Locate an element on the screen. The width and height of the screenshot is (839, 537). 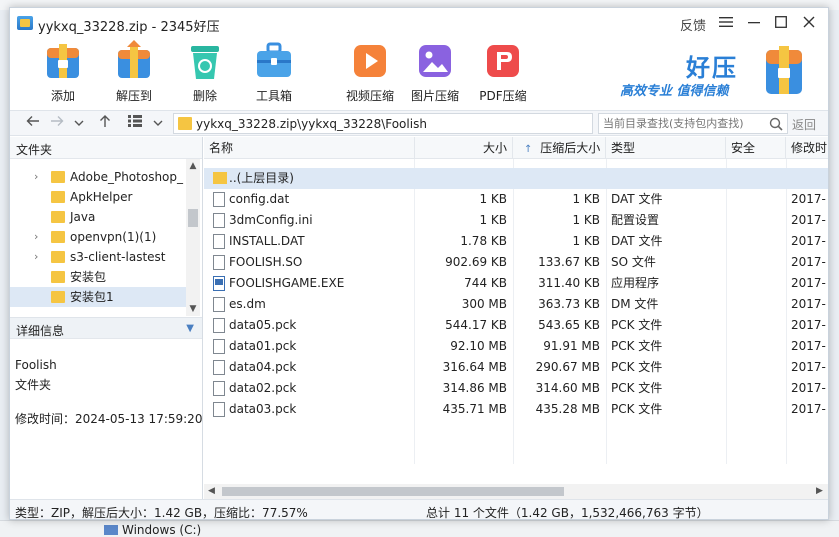
file-type: 应用程序 is located at coordinates (635, 283).